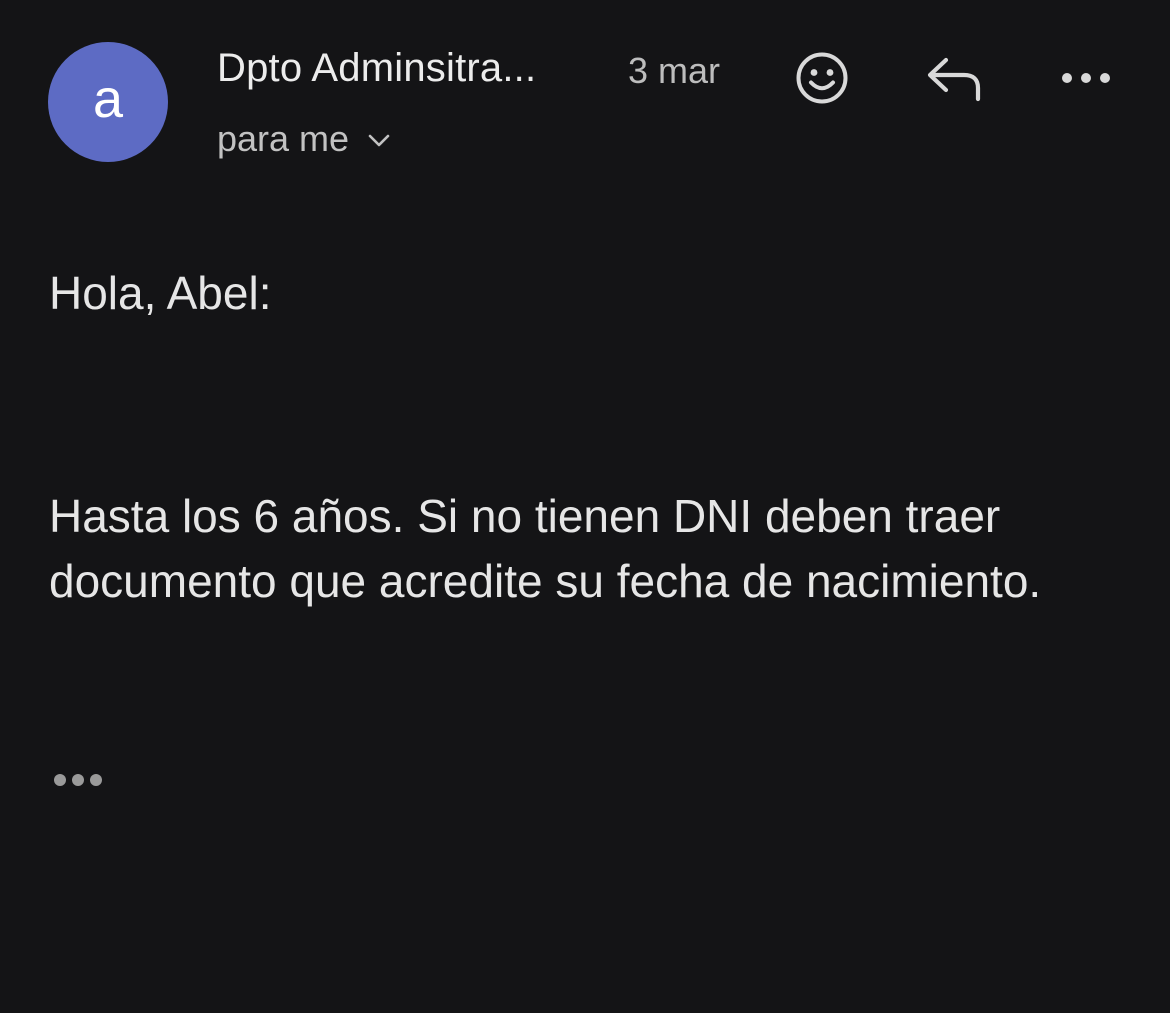 This screenshot has height=1013, width=1170. I want to click on reply-button, so click(954, 78).